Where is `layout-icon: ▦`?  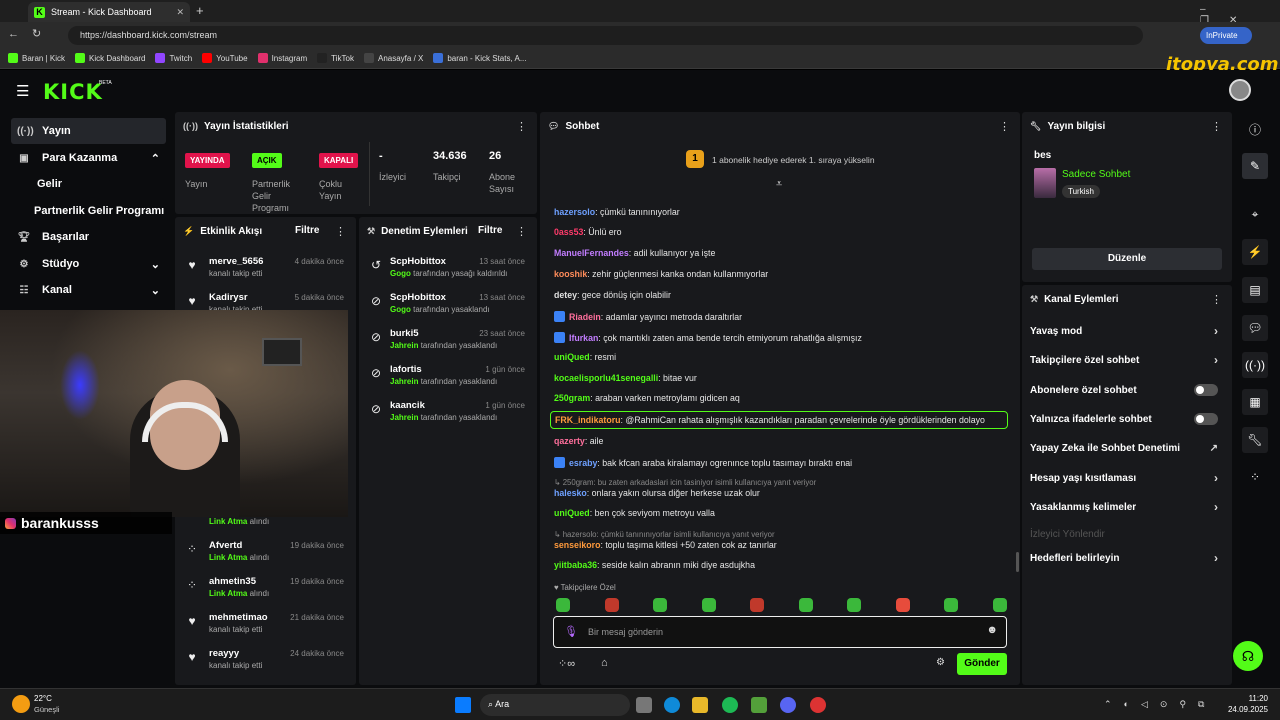
layout-icon: ▦ is located at coordinates (1255, 402).